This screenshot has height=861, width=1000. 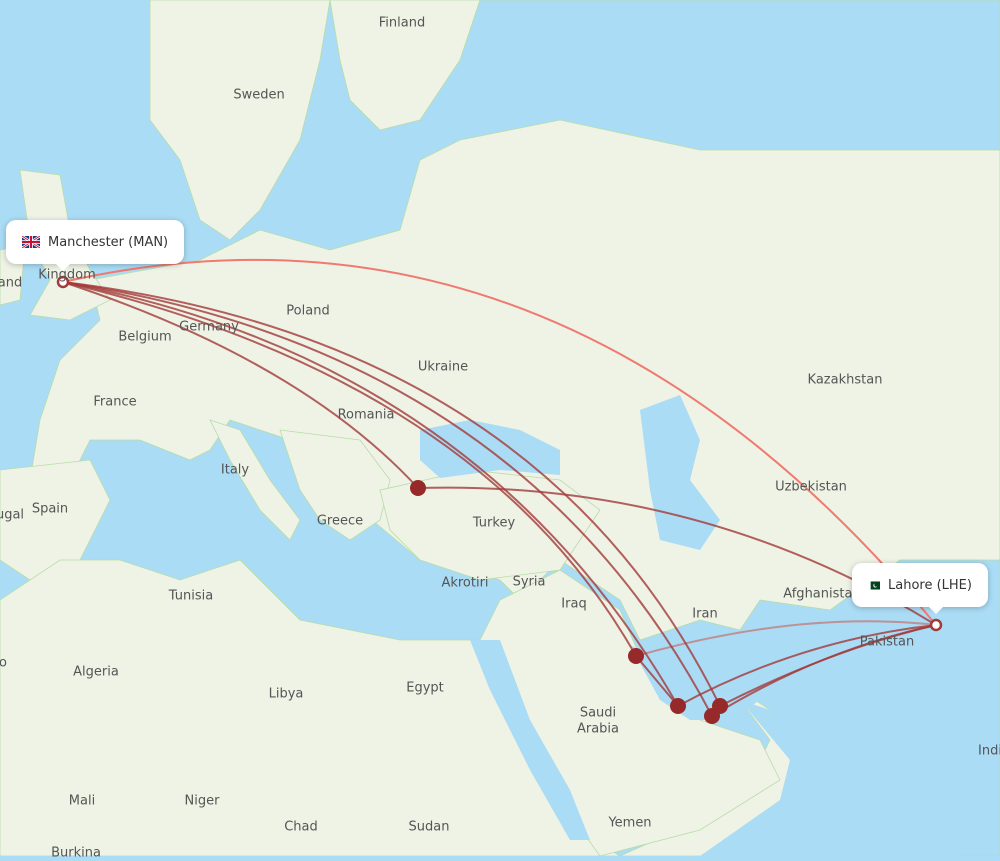 I want to click on label-sudan: Sudan, so click(x=429, y=827).